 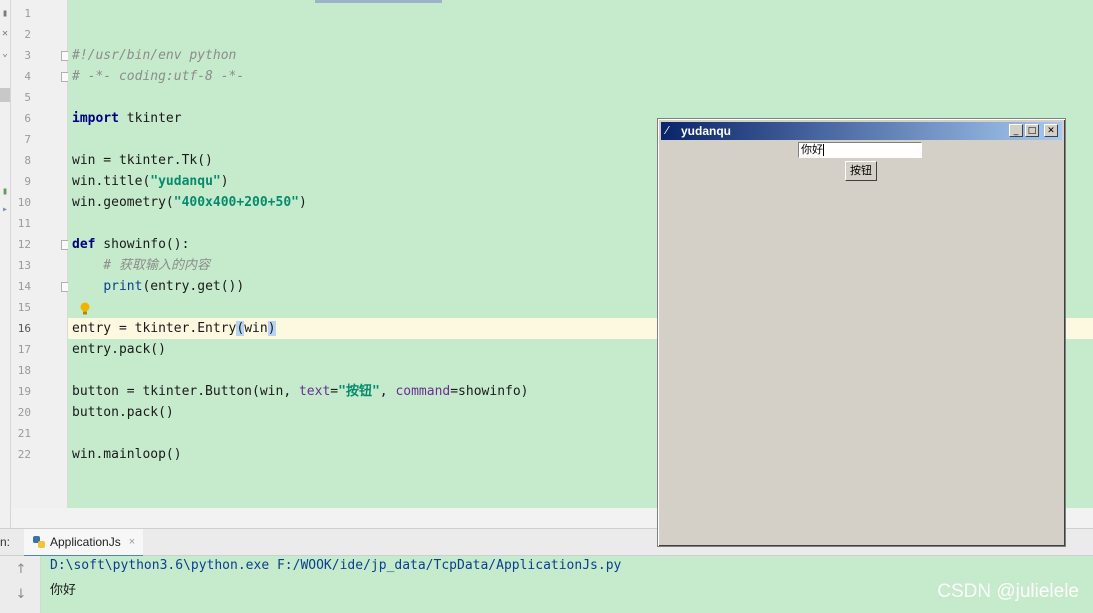 I want to click on comment: # -*- coding:utf-8 -*-, so click(x=158, y=76).